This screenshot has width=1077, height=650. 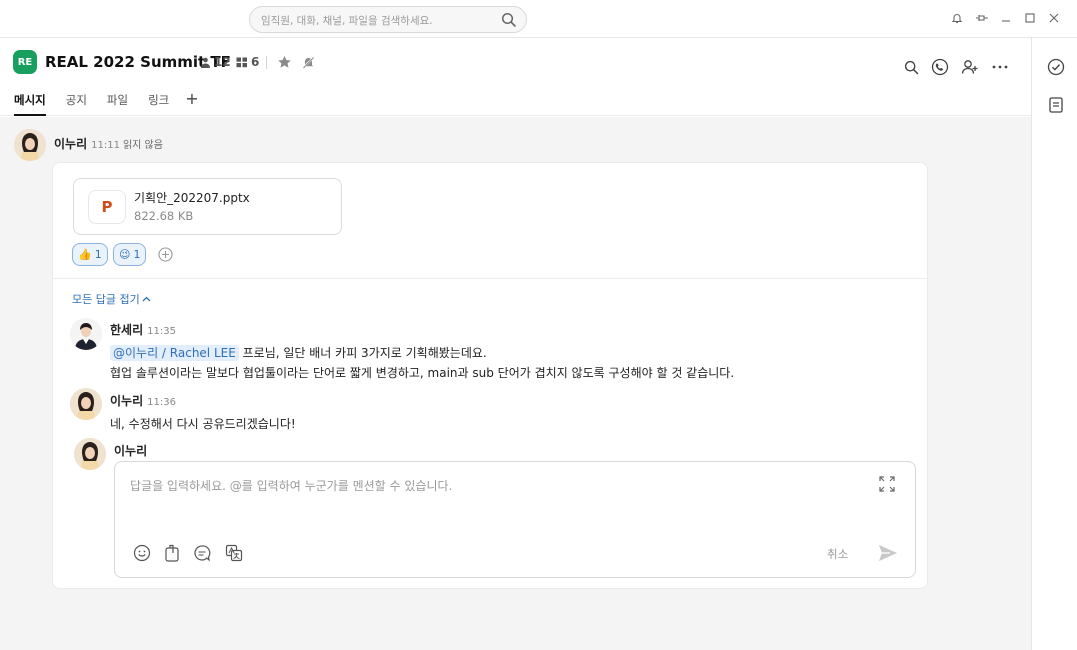 What do you see at coordinates (125, 254) in the screenshot?
I see `wink-icon: 😉` at bounding box center [125, 254].